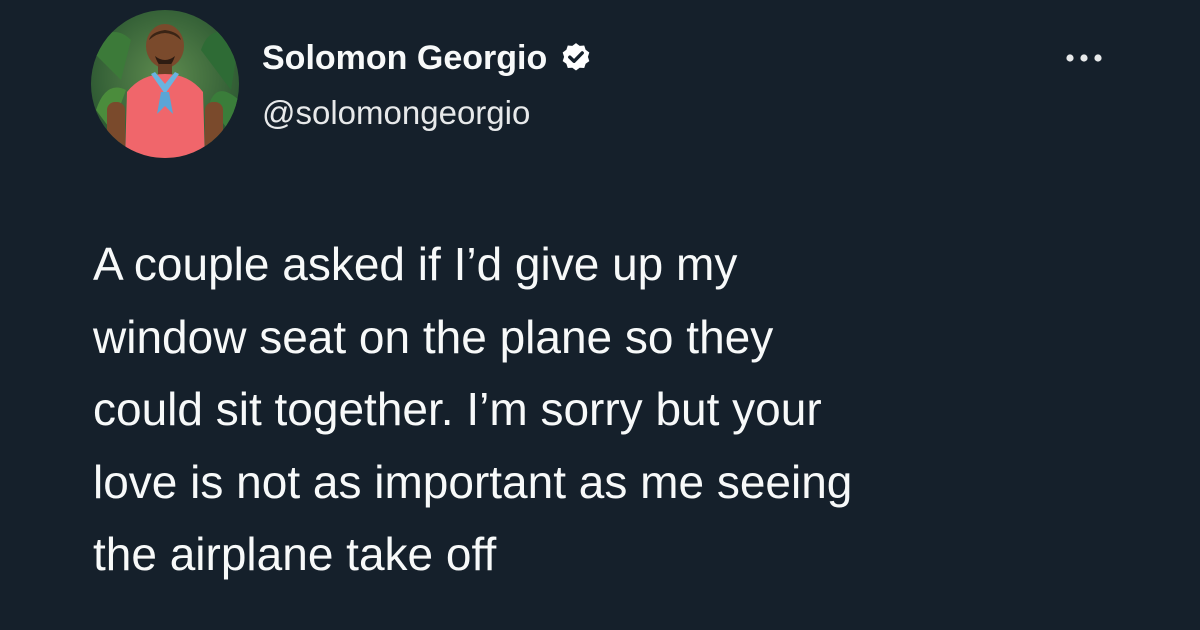  I want to click on avatar, so click(165, 84).